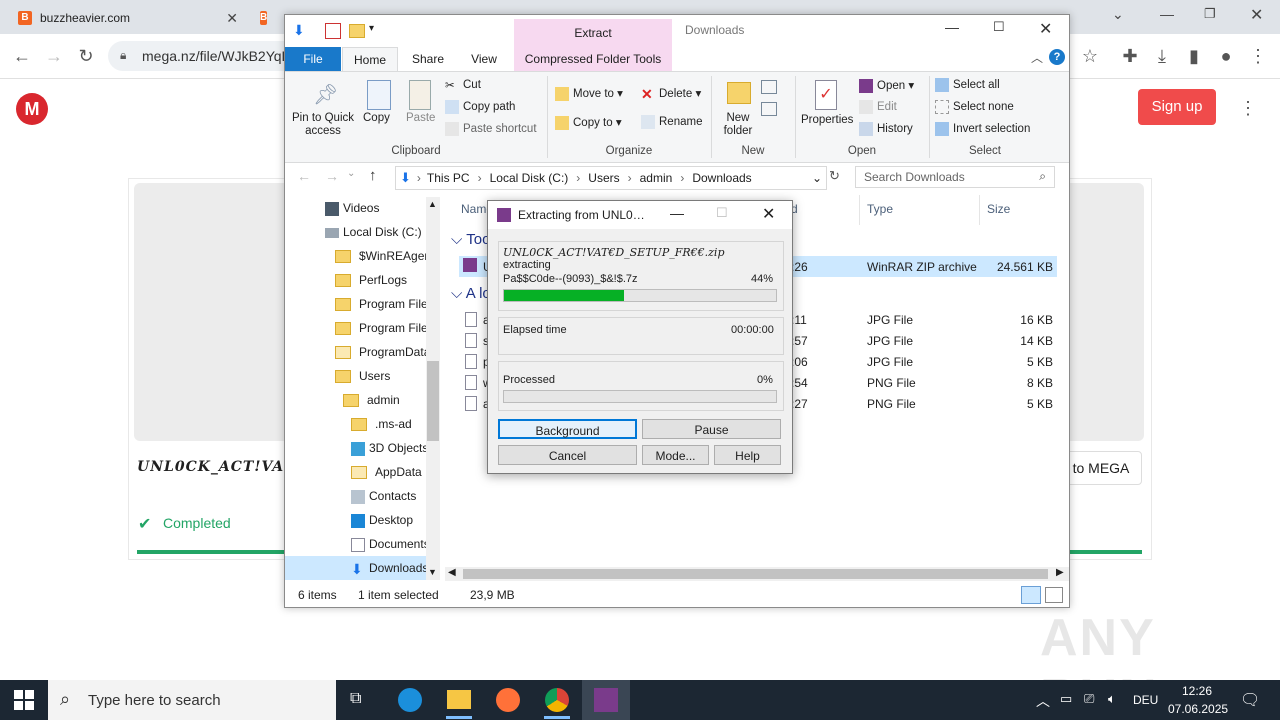  I want to click on breadcrumb-item: Downloads, so click(721, 178).